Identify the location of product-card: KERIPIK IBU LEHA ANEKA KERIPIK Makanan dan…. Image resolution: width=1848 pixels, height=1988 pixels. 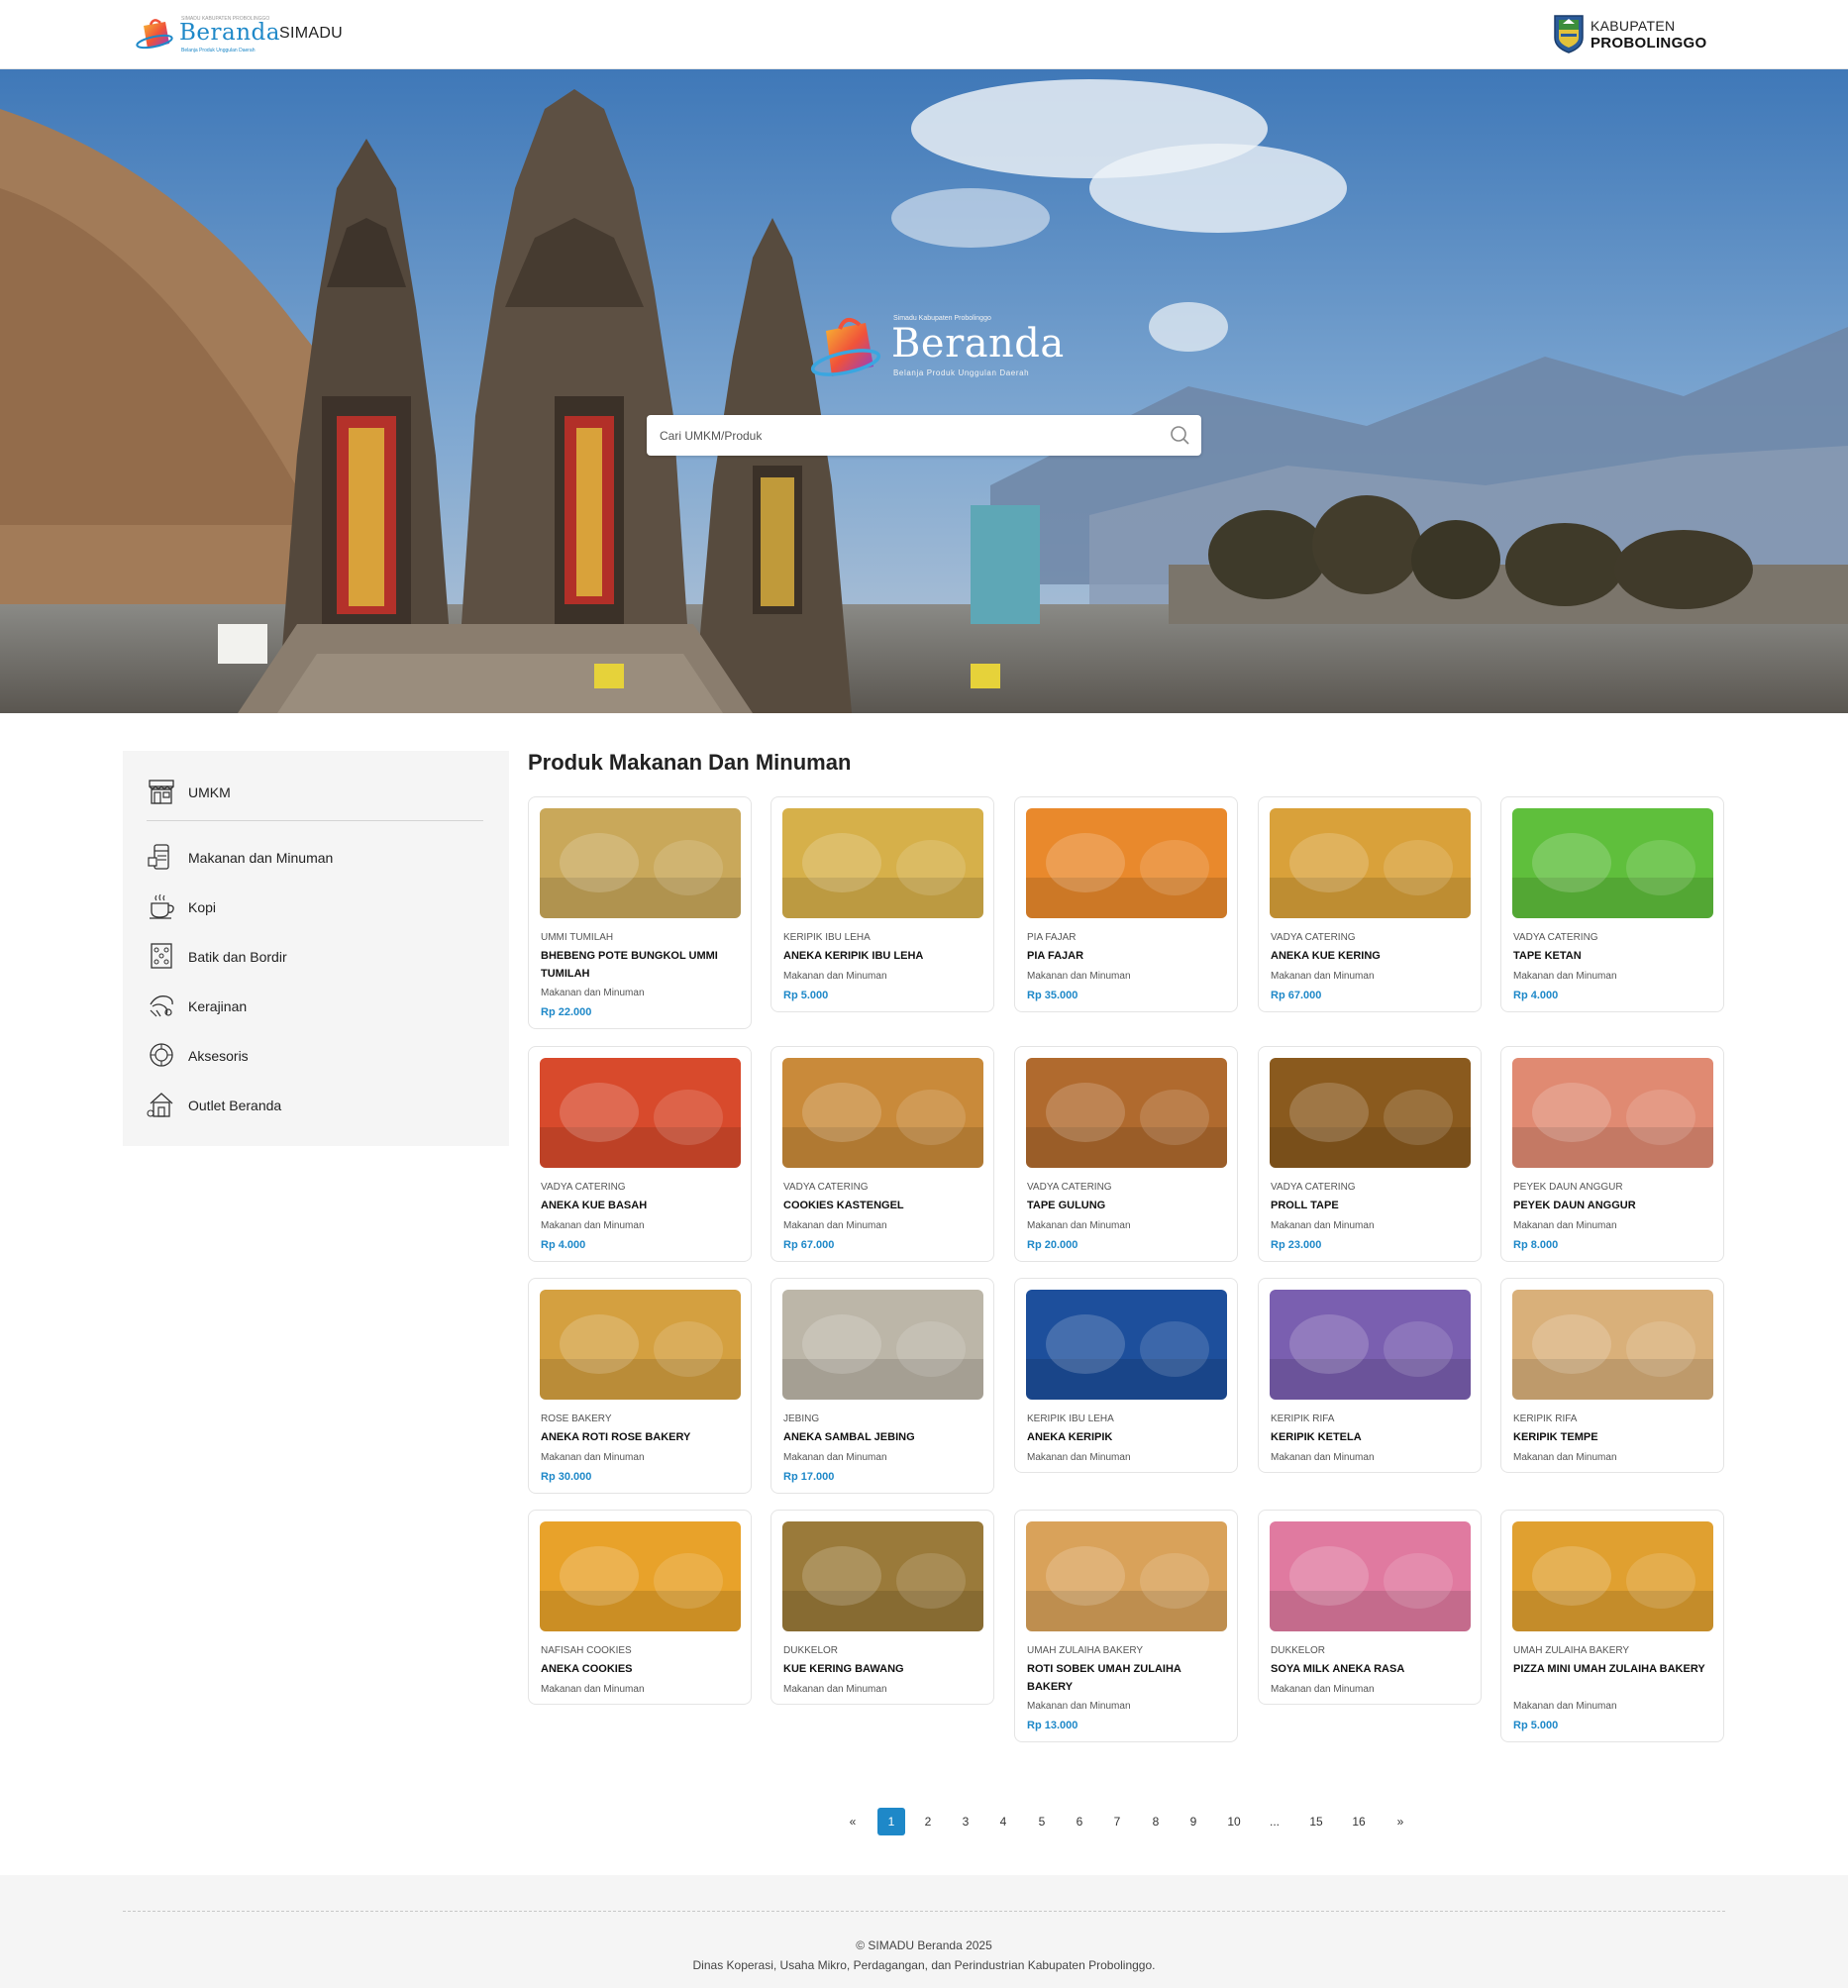
(1126, 1375).